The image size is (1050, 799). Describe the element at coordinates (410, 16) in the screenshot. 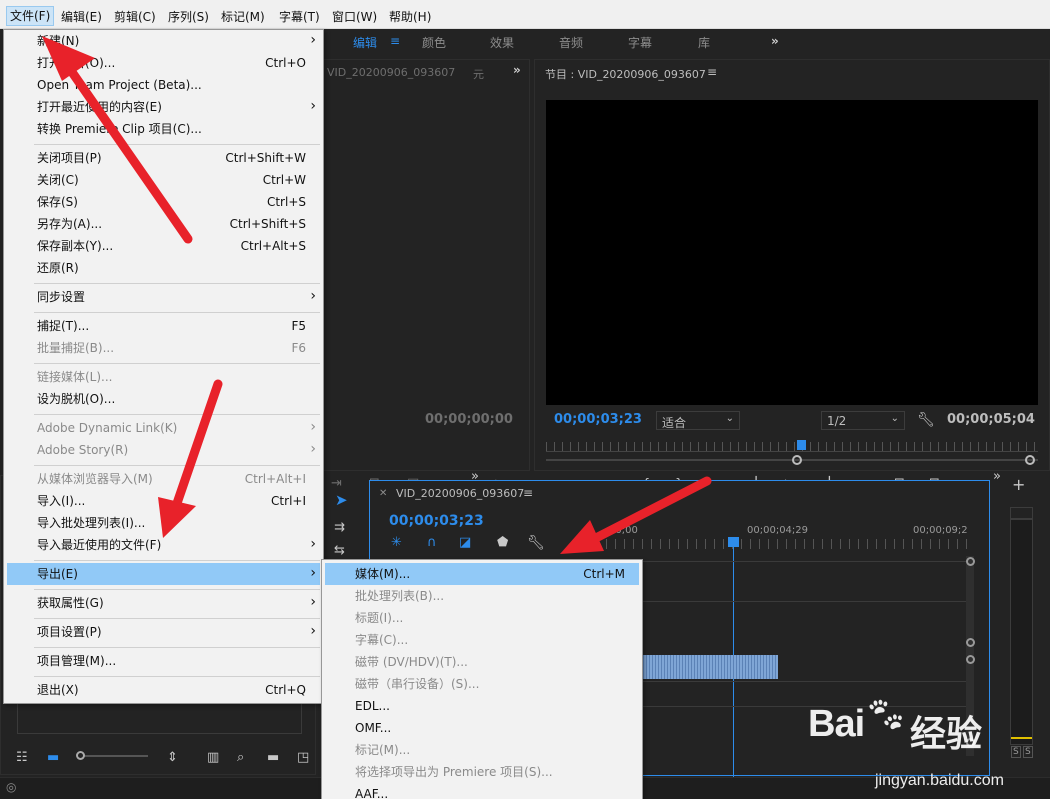

I see `menu-help: 帮助(H)` at that location.